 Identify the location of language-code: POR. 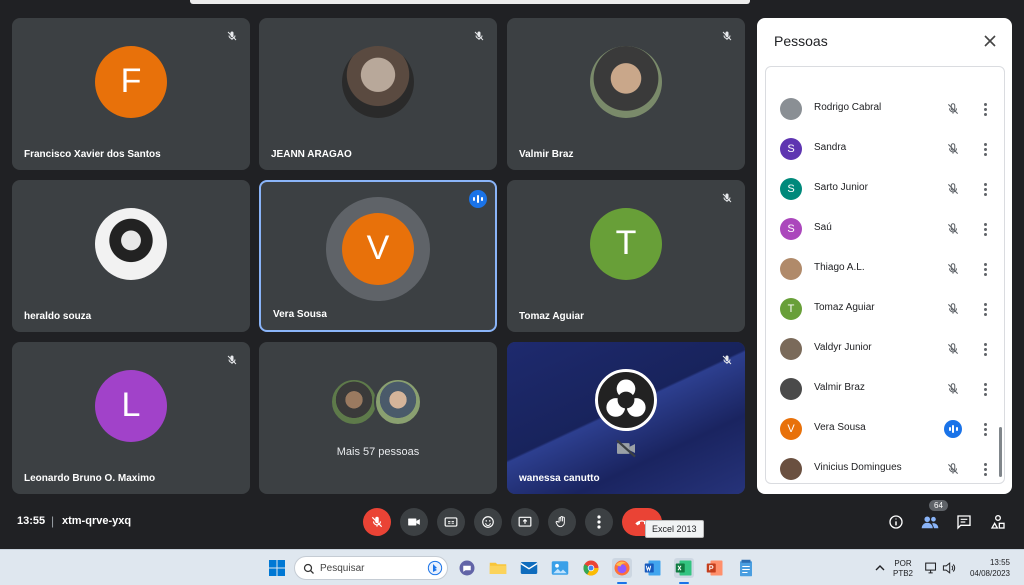
(903, 563).